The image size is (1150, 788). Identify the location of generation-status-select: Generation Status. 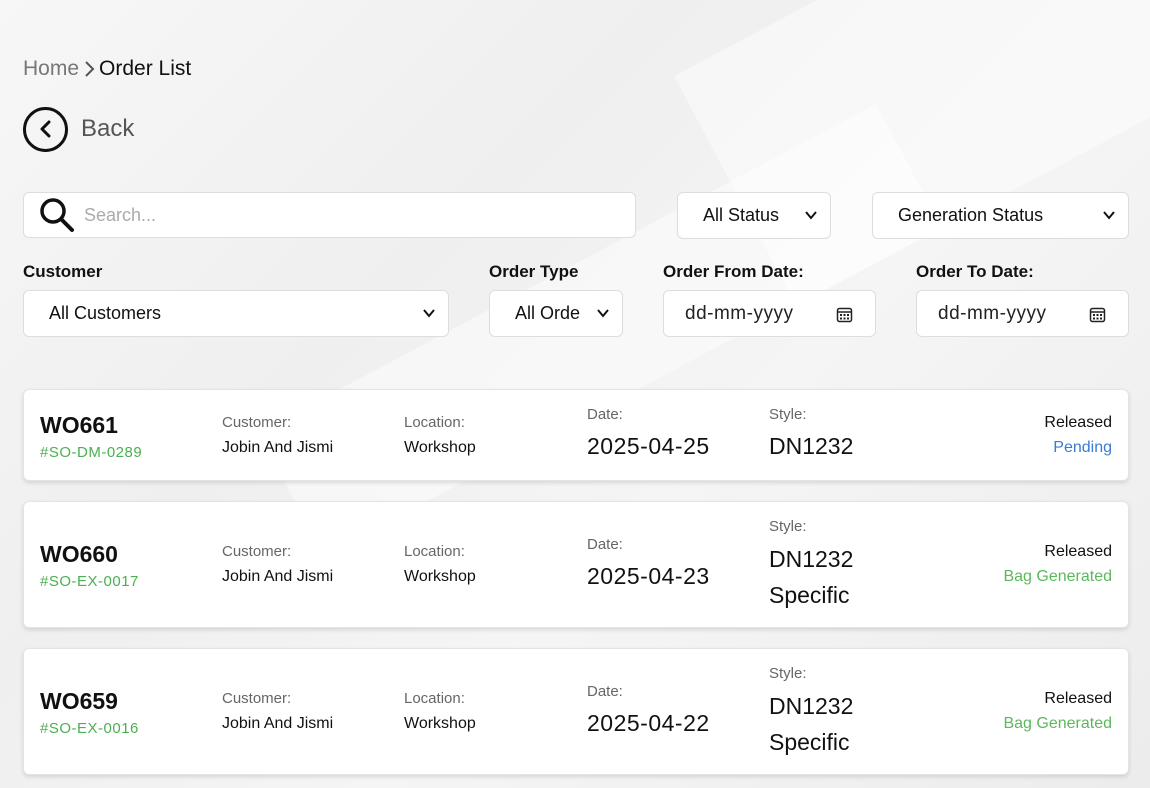
(1000, 215).